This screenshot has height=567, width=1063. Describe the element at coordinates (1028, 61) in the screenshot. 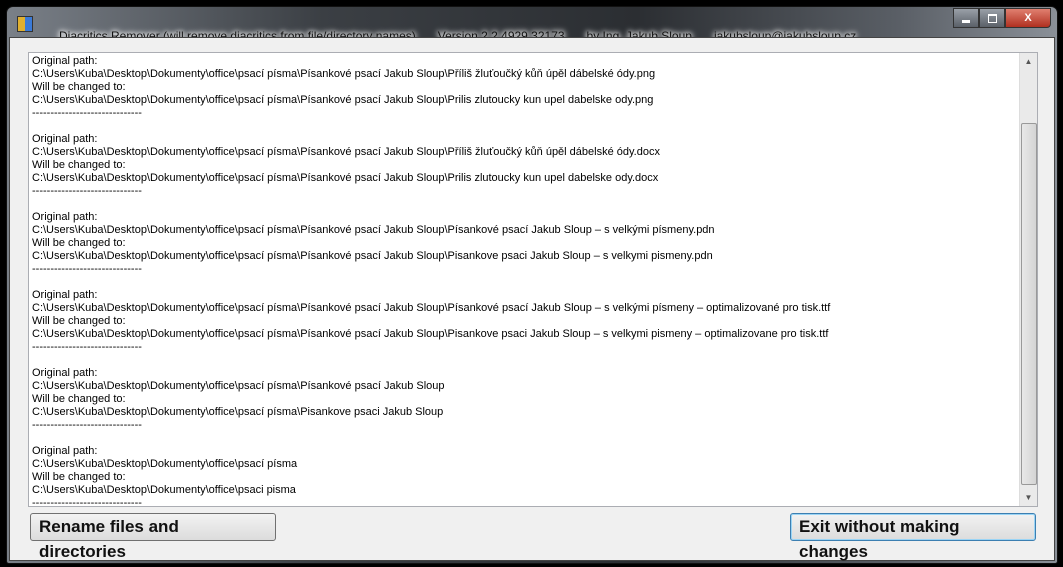

I see `scroll-up-icon: ▲` at that location.